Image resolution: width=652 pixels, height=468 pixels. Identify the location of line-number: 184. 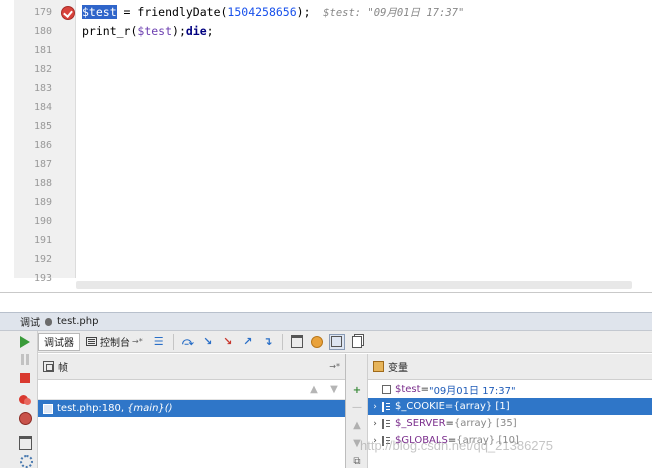
(42, 107).